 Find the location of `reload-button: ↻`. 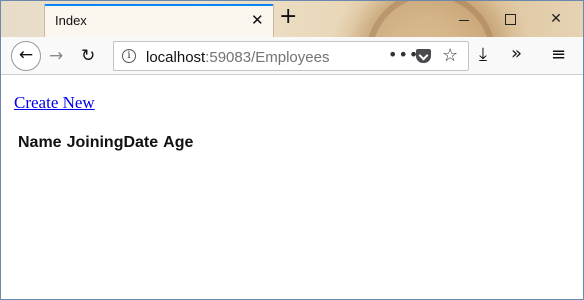

reload-button: ↻ is located at coordinates (88, 56).